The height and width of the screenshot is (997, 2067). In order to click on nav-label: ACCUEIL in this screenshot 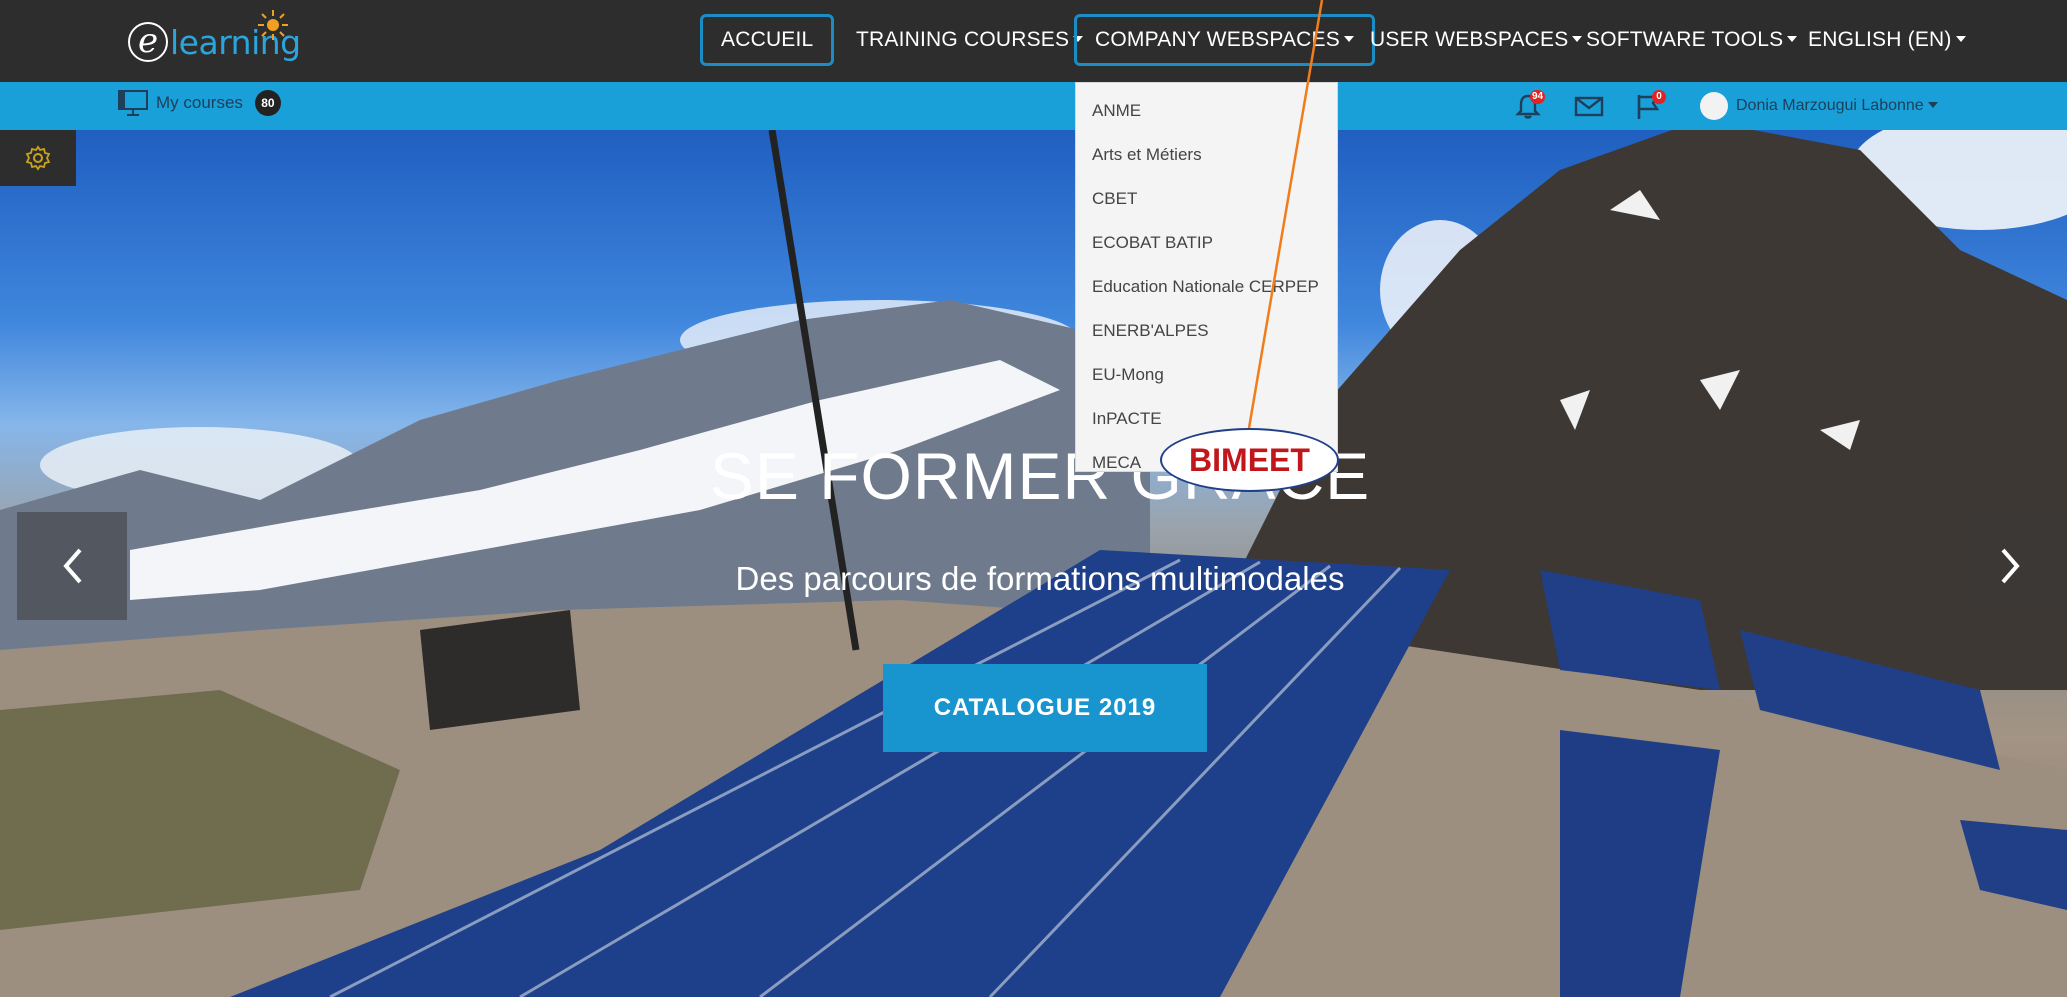, I will do `click(767, 39)`.